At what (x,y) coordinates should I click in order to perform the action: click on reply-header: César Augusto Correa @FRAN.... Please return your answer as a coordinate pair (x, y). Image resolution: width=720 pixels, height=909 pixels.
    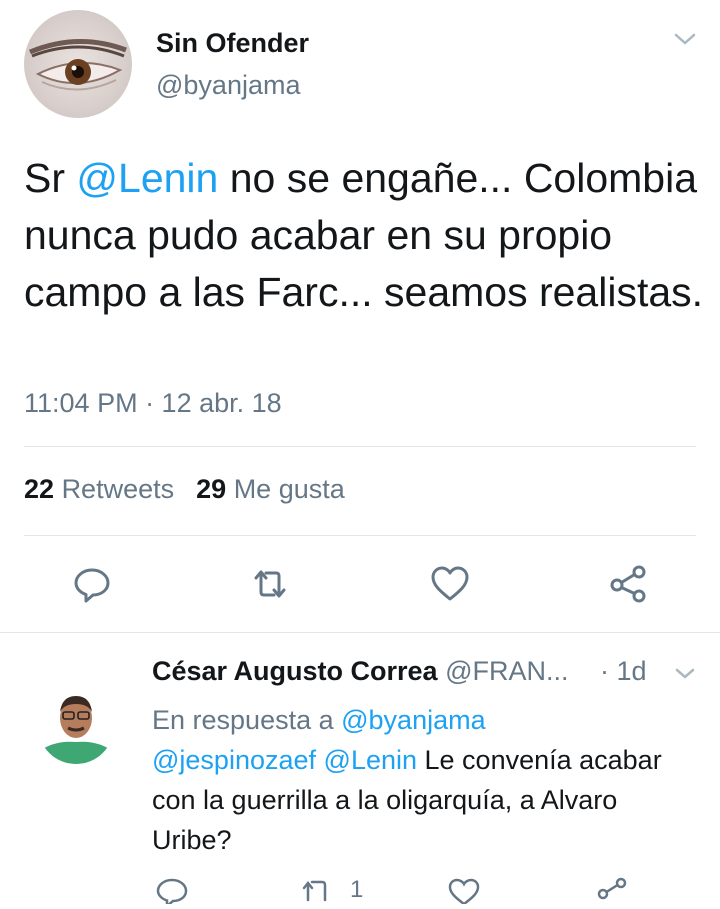
    Looking at the image, I should click on (360, 671).